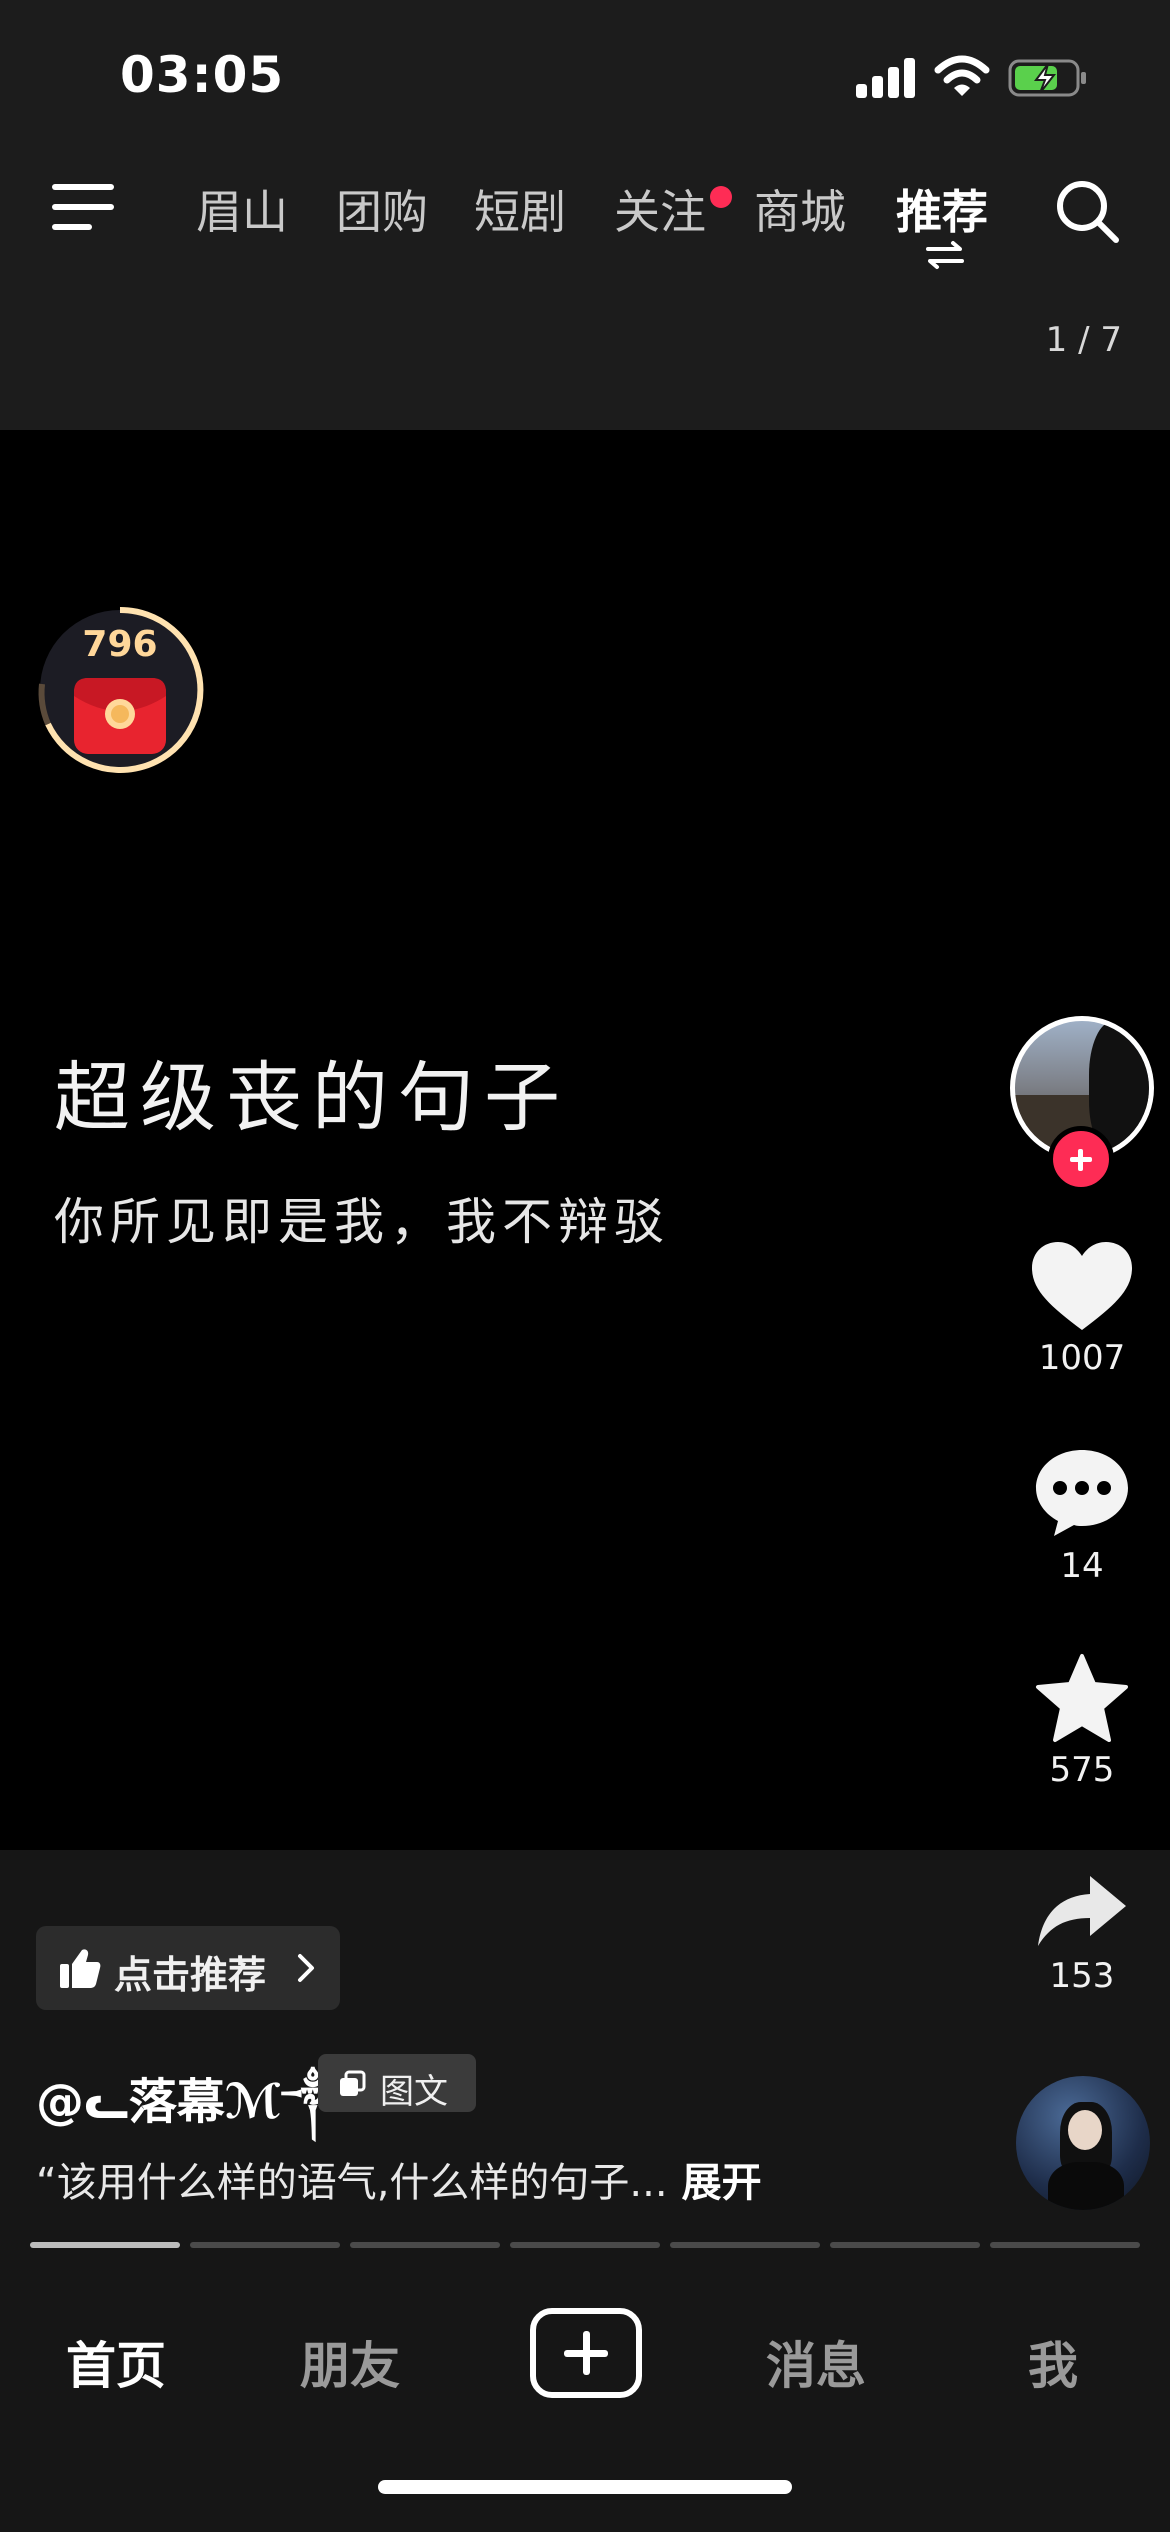 This screenshot has height=2532, width=1170. What do you see at coordinates (942, 209) in the screenshot?
I see `tab-recommend: 推荐` at bounding box center [942, 209].